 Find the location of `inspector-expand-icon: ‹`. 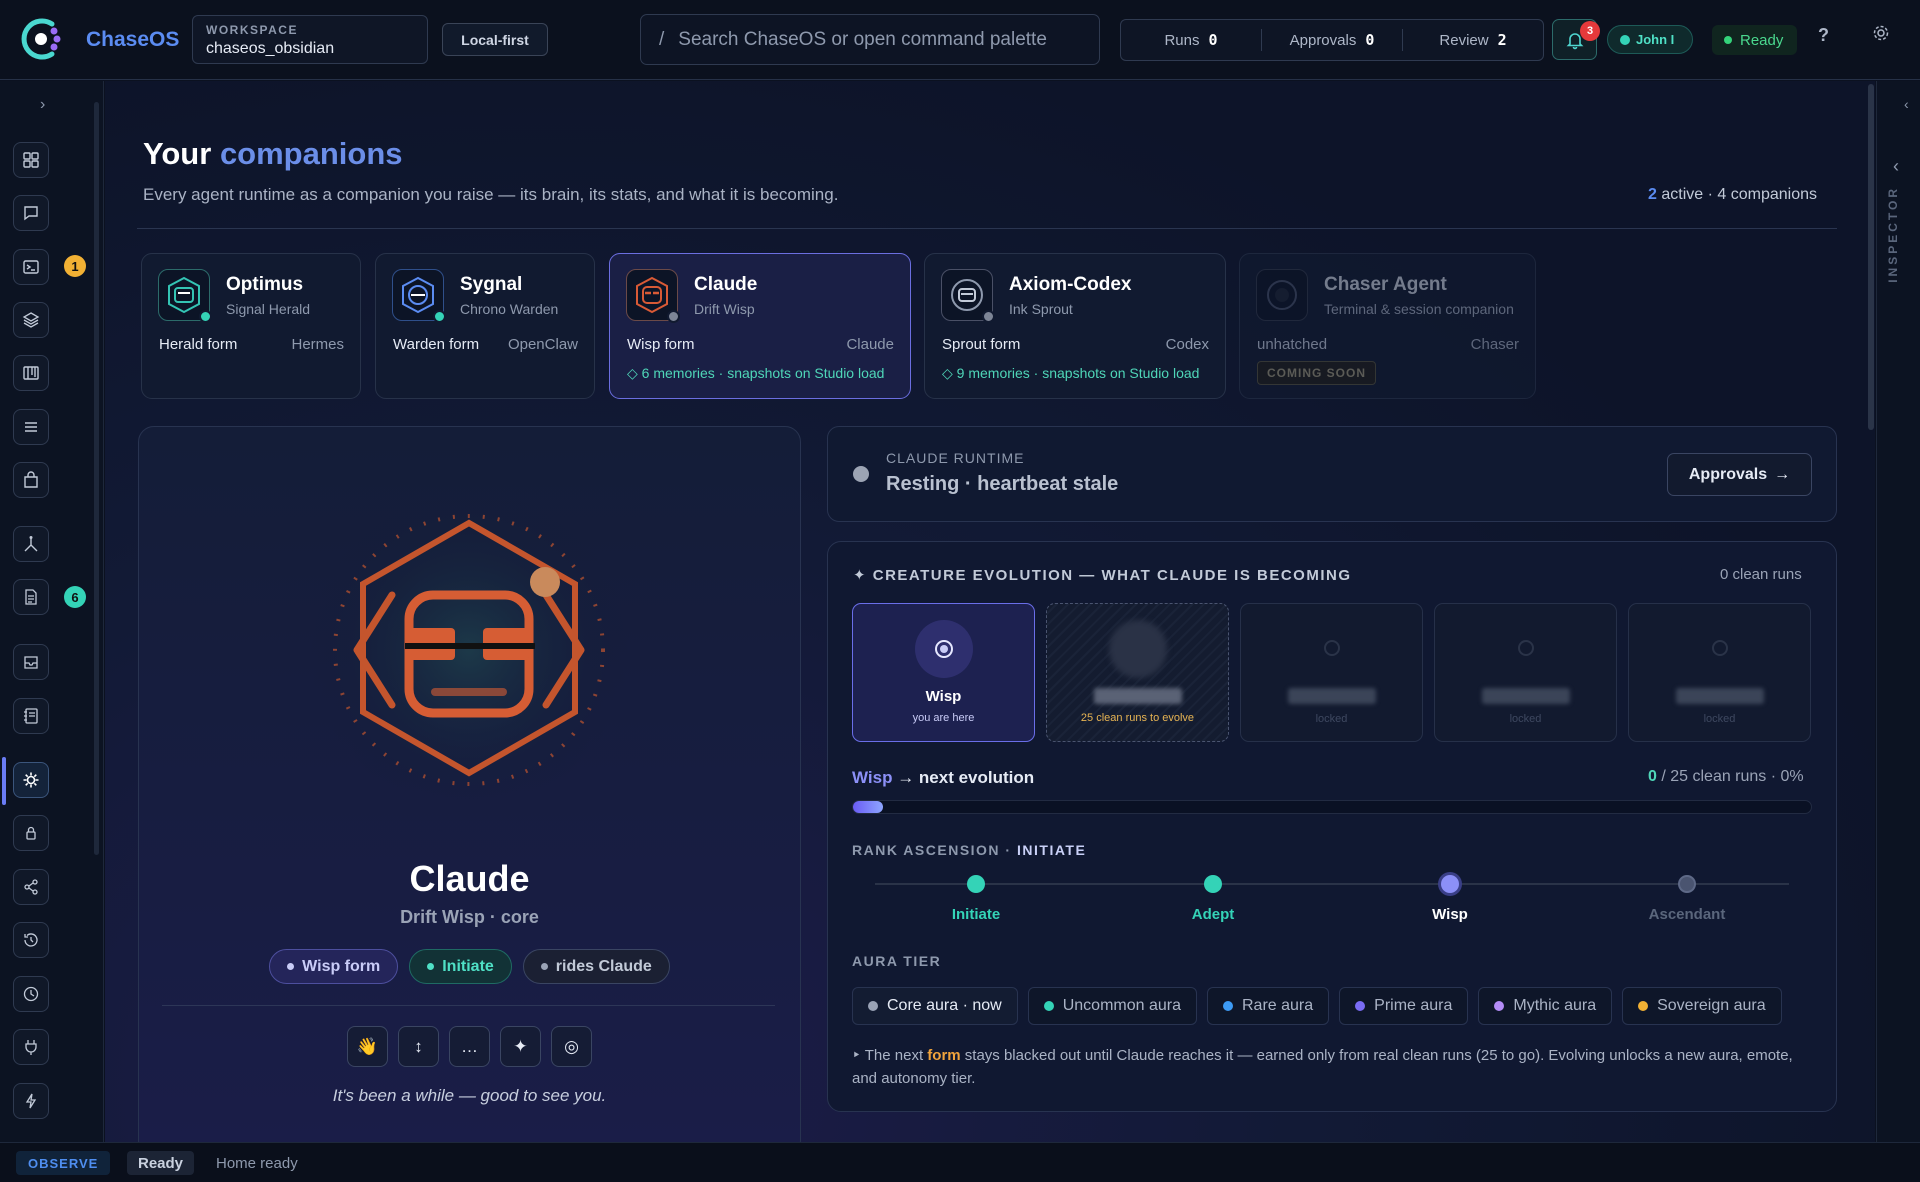

inspector-expand-icon: ‹ is located at coordinates (1896, 166).